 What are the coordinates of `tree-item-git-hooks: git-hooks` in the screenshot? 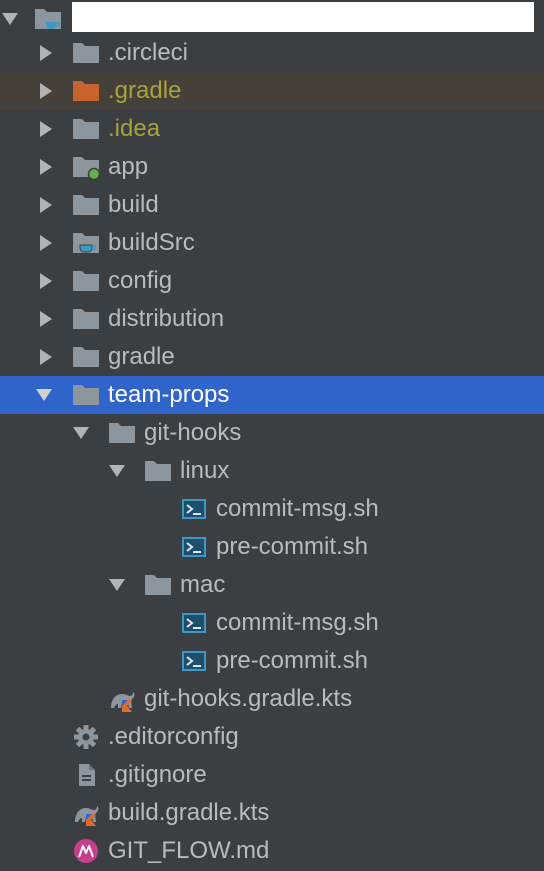 It's located at (272, 433).